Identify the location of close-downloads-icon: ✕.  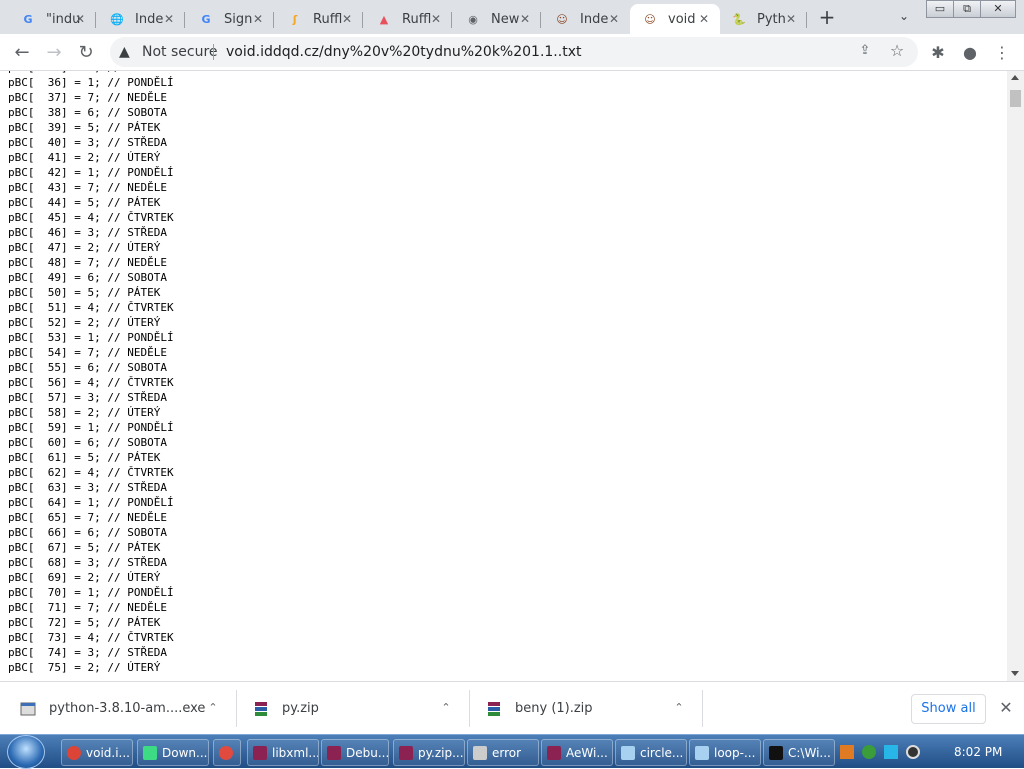
(1006, 708).